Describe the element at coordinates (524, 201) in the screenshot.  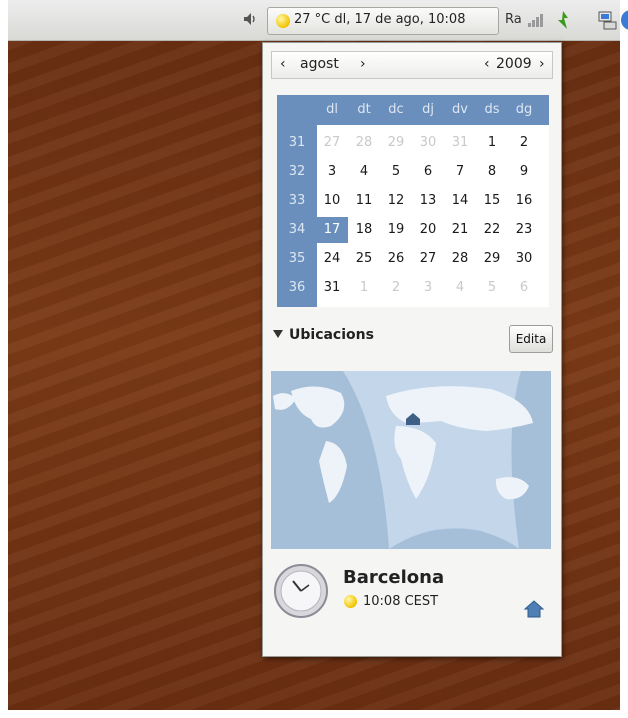
I see `calendar-day: 16` at that location.